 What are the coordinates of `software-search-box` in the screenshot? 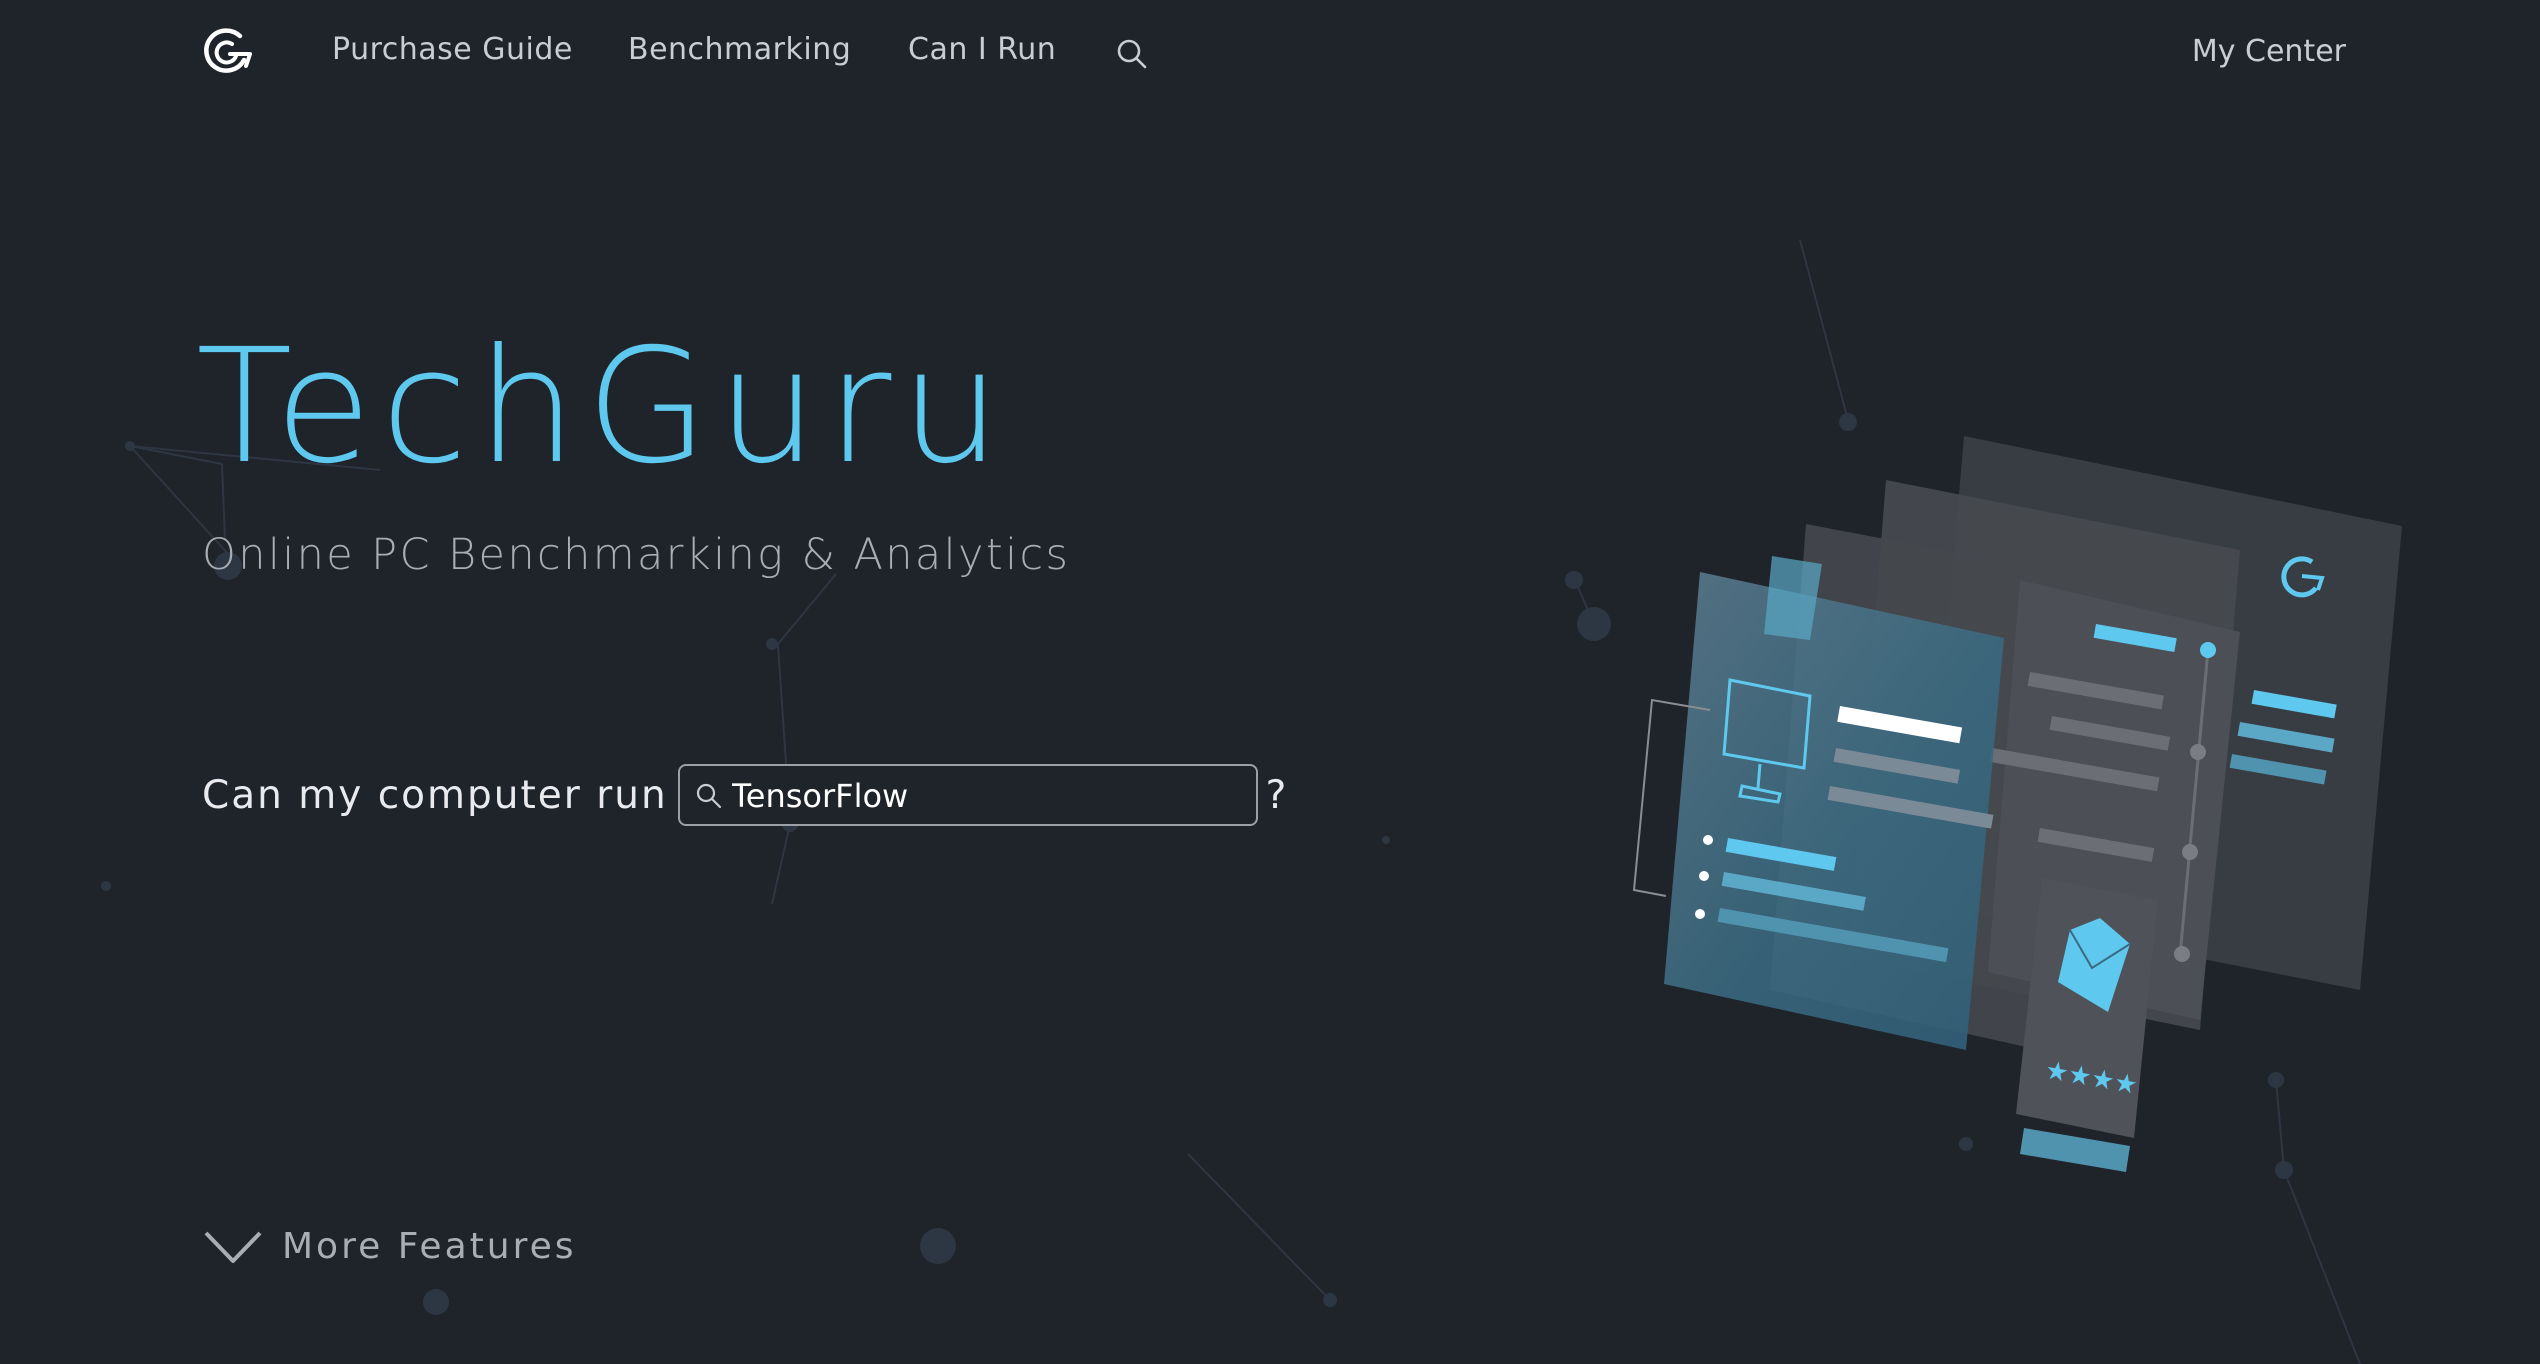 It's located at (967, 795).